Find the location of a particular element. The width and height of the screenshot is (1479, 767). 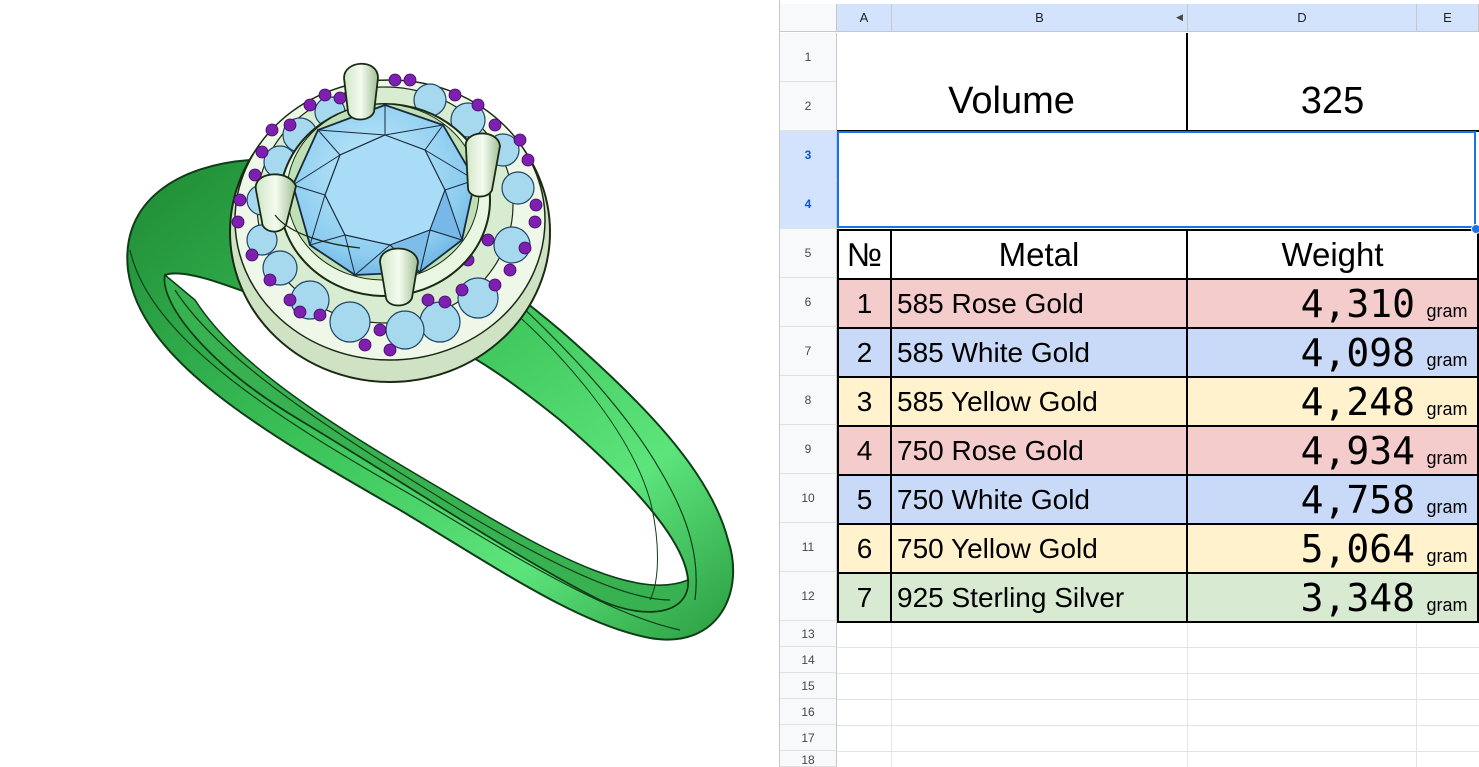

volume-label-cell: Volume is located at coordinates (1012, 82).